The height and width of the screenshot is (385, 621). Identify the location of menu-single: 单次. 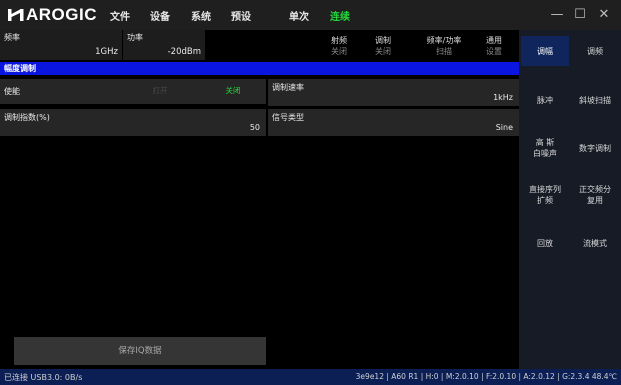
(299, 15).